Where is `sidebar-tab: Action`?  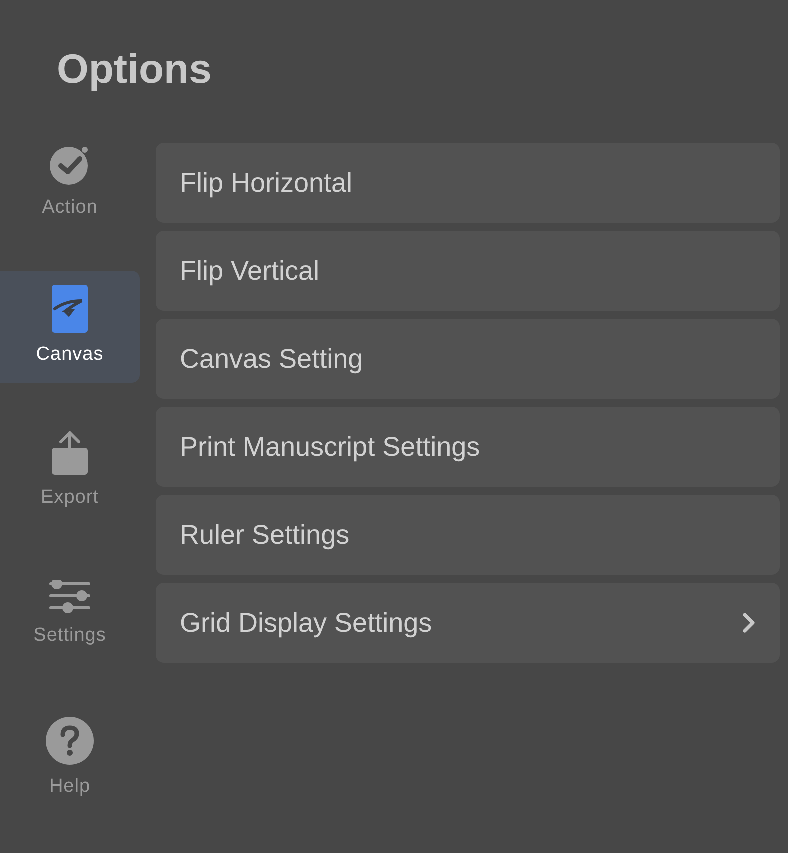 sidebar-tab: Action is located at coordinates (70, 183).